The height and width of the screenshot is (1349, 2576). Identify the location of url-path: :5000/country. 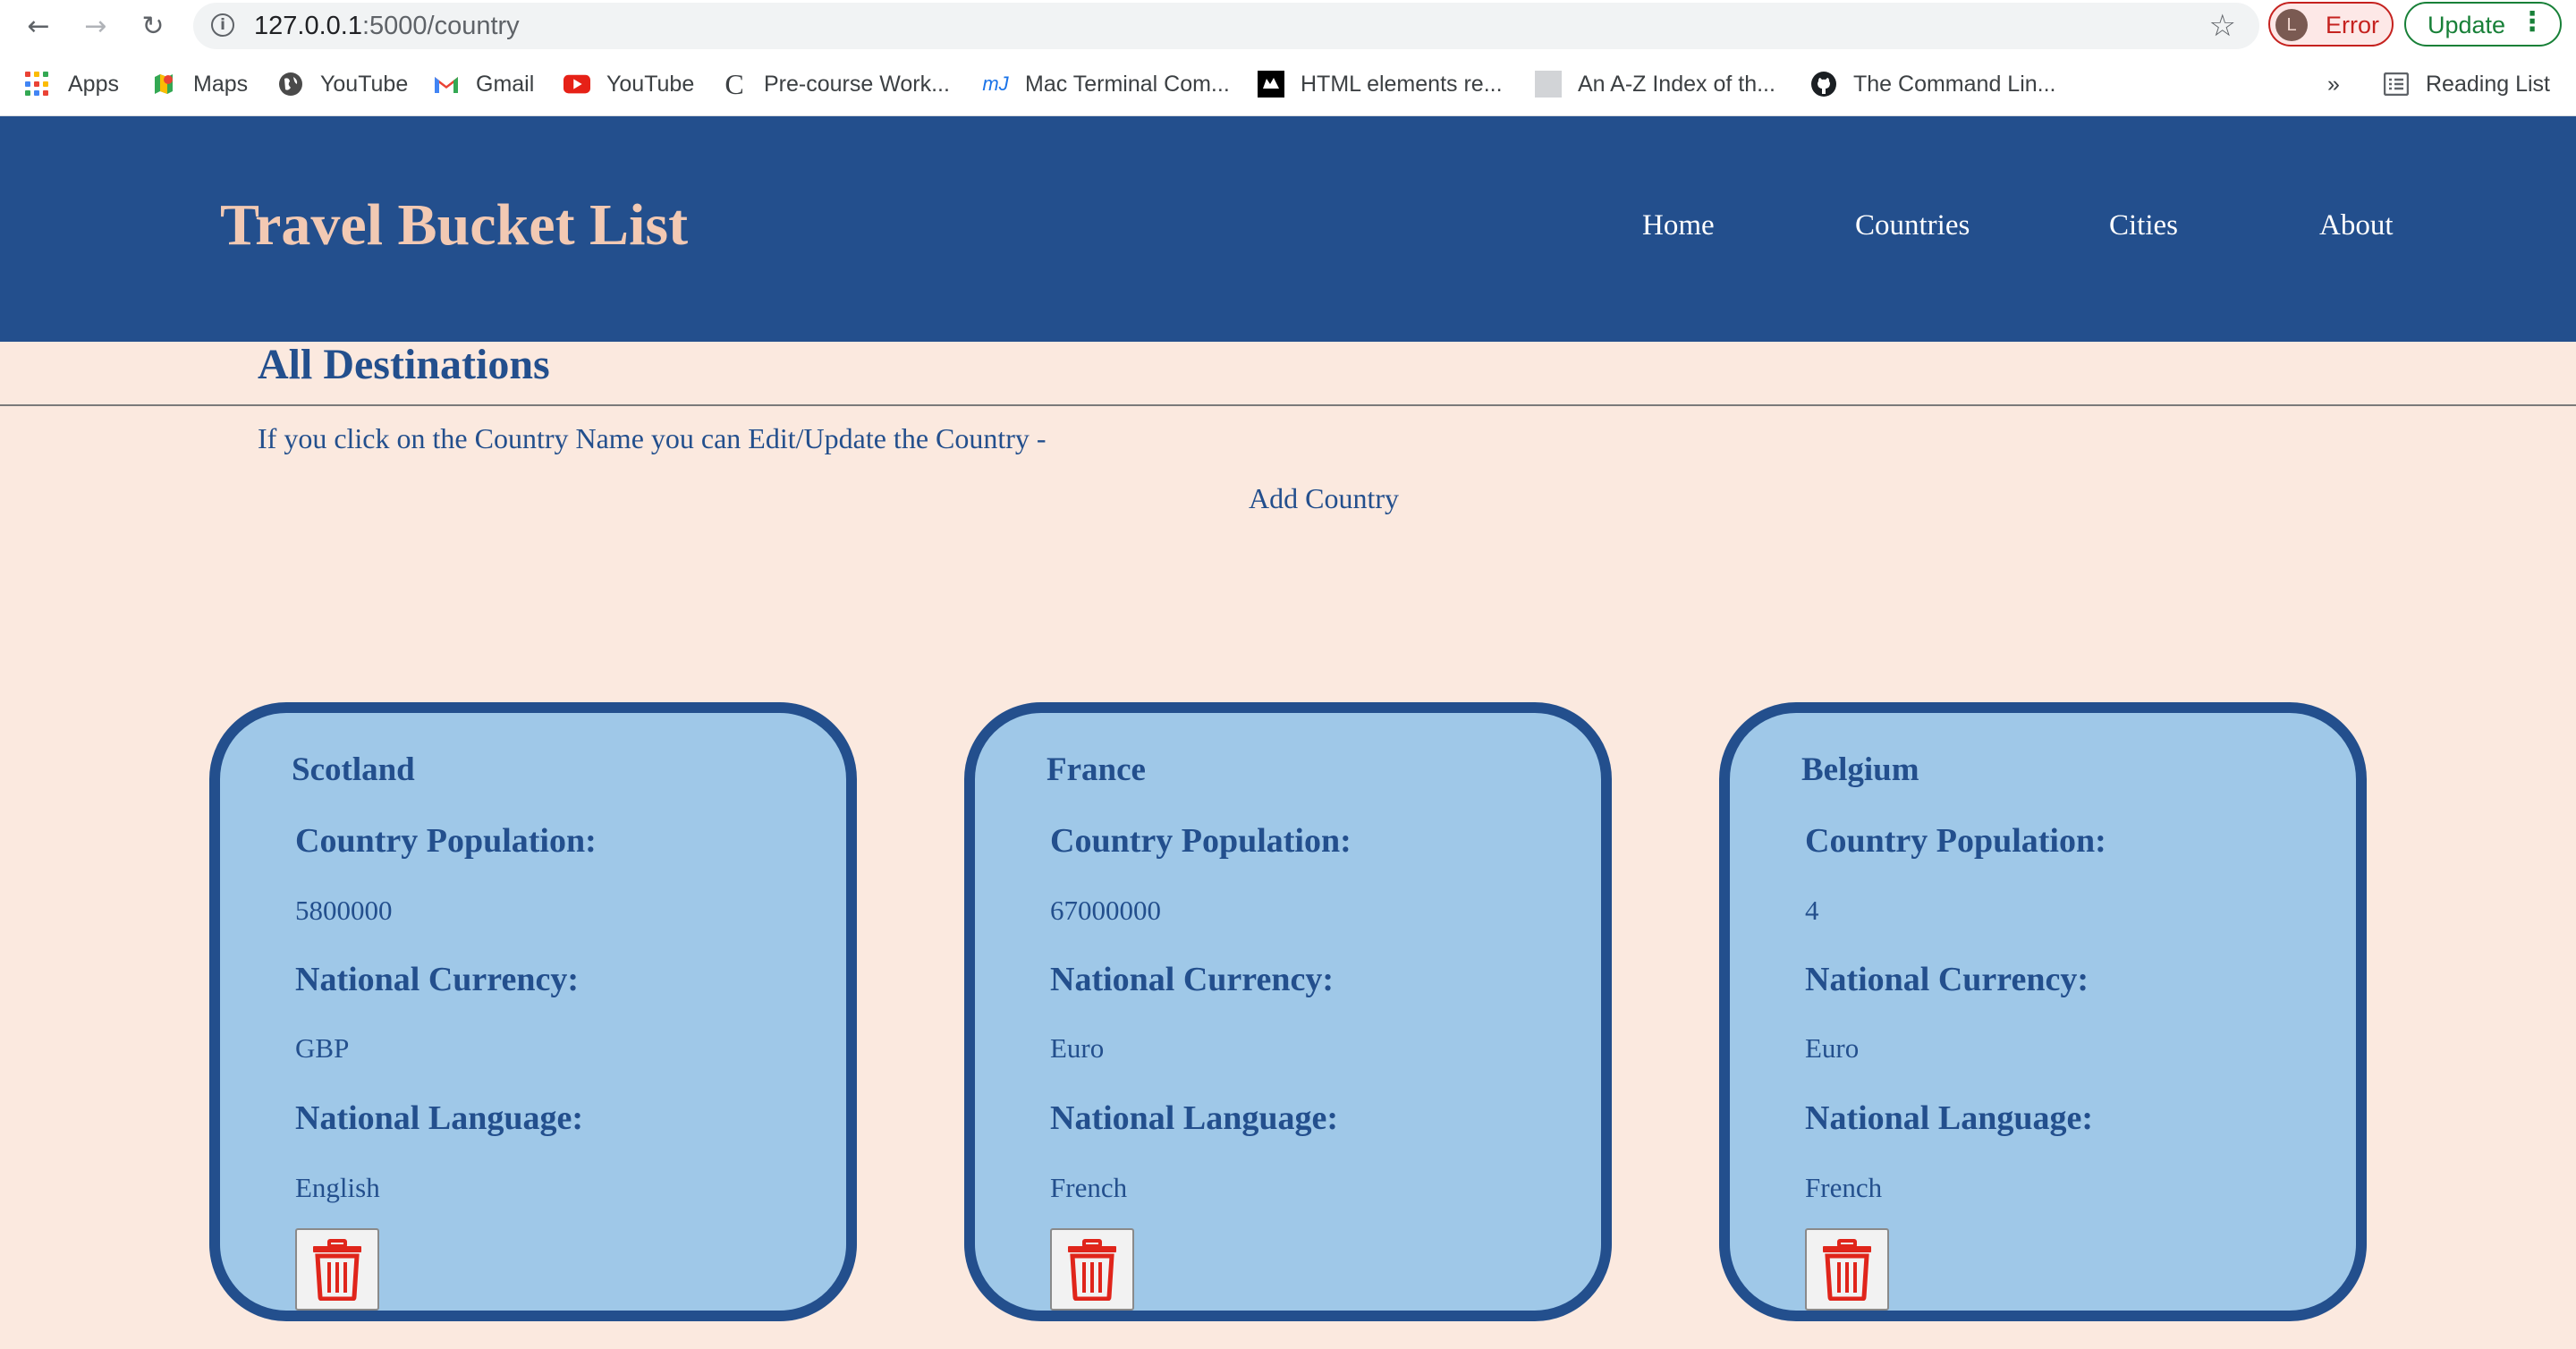
(440, 26).